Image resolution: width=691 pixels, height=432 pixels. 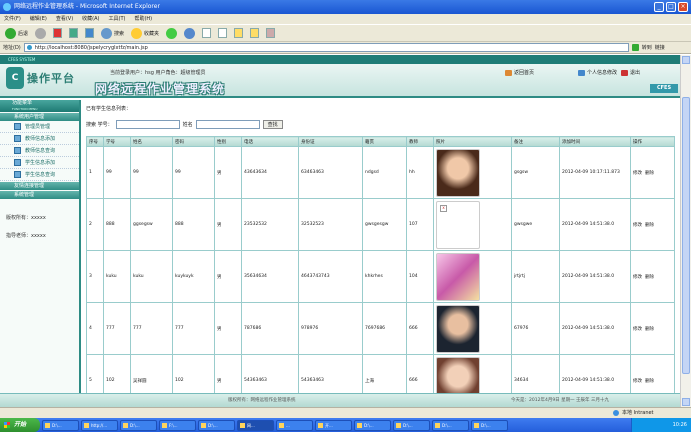 What do you see at coordinates (384, 141) in the screenshot?
I see `col-origin: 籍贯` at bounding box center [384, 141].